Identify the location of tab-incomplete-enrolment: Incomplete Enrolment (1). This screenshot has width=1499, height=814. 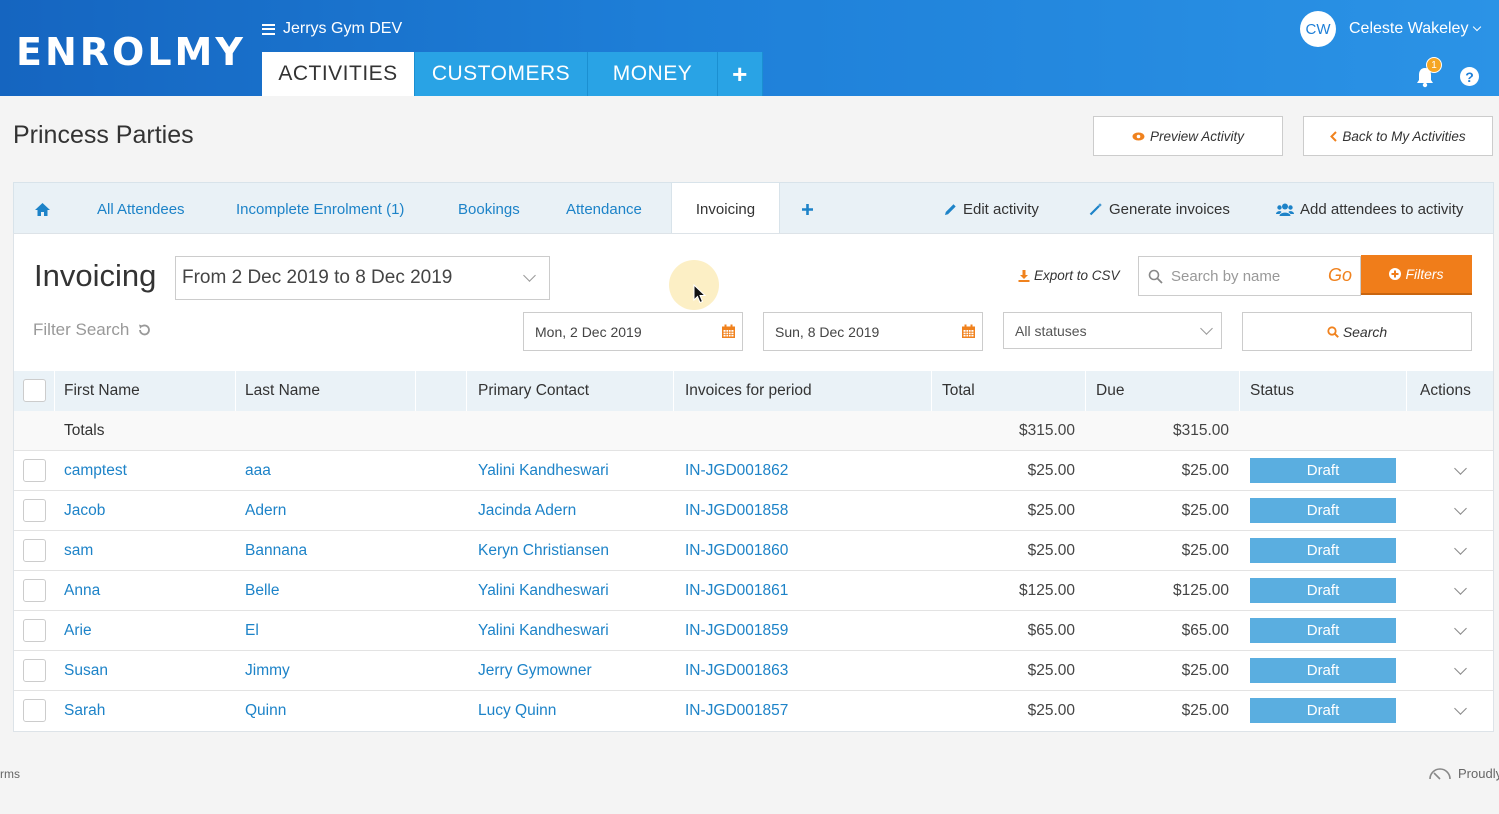
(320, 209).